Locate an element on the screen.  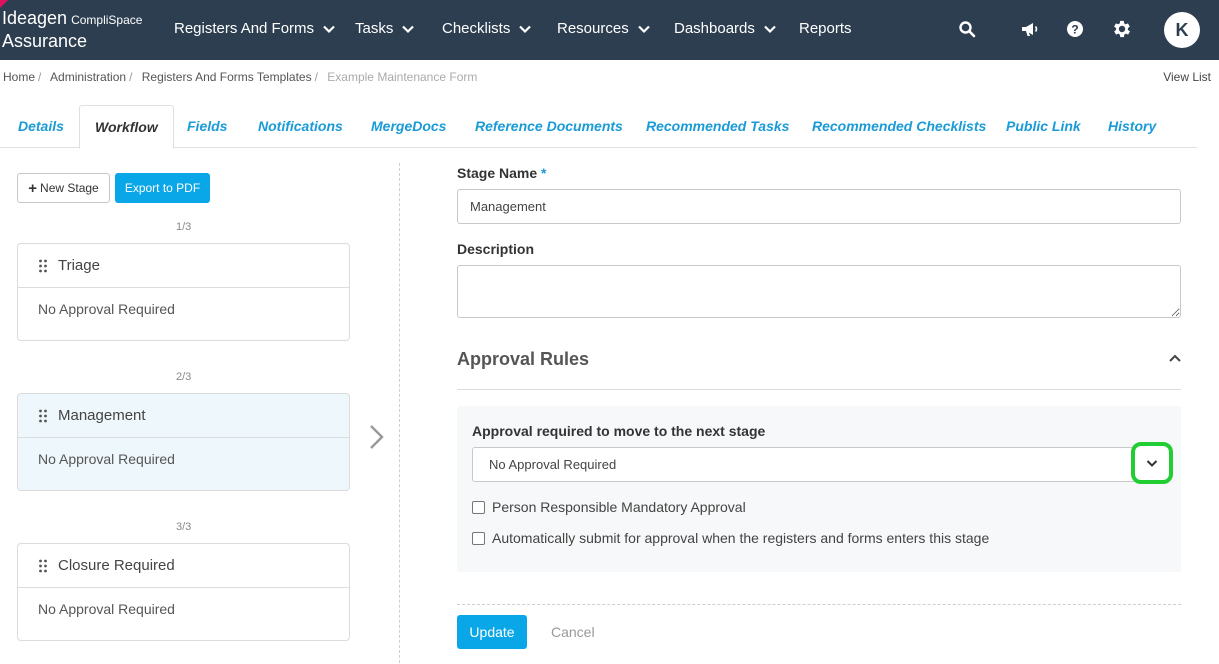
tab-recommended-tasks: Recommended Tasks is located at coordinates (717, 126).